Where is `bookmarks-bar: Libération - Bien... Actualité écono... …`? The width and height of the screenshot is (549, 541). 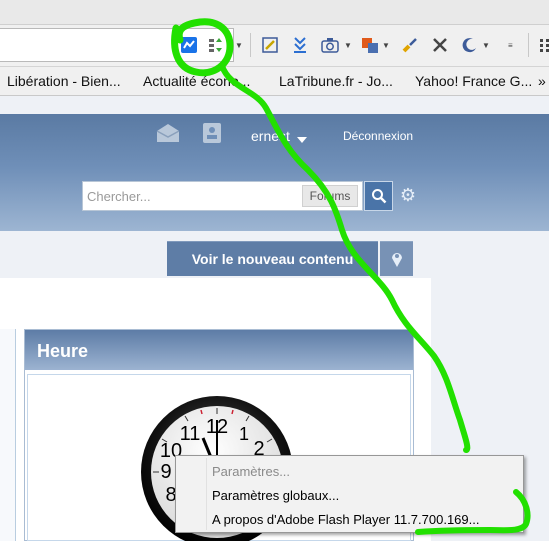
bookmarks-bar: Libération - Bien... Actualité écono... … is located at coordinates (274, 81).